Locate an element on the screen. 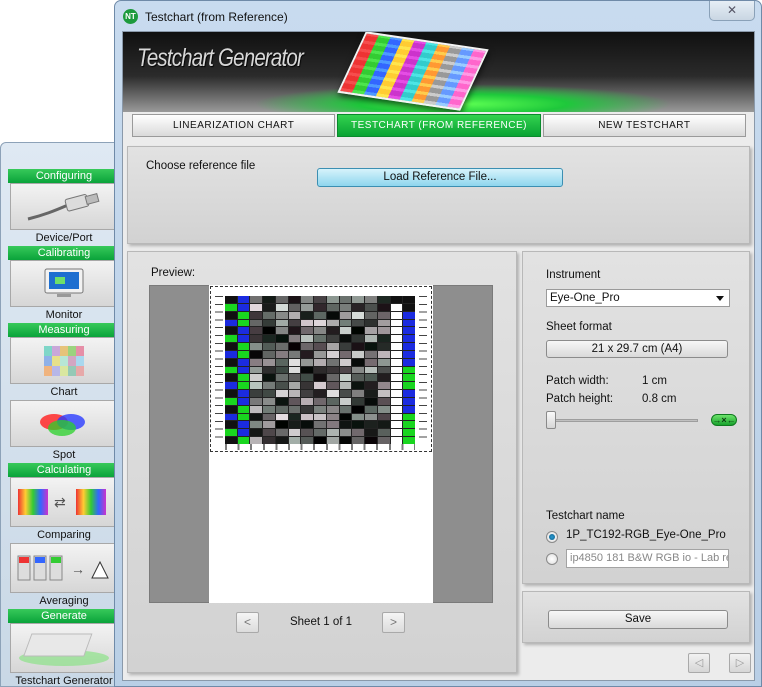  sidebar-header-measuring: Measuring is located at coordinates (64, 330).